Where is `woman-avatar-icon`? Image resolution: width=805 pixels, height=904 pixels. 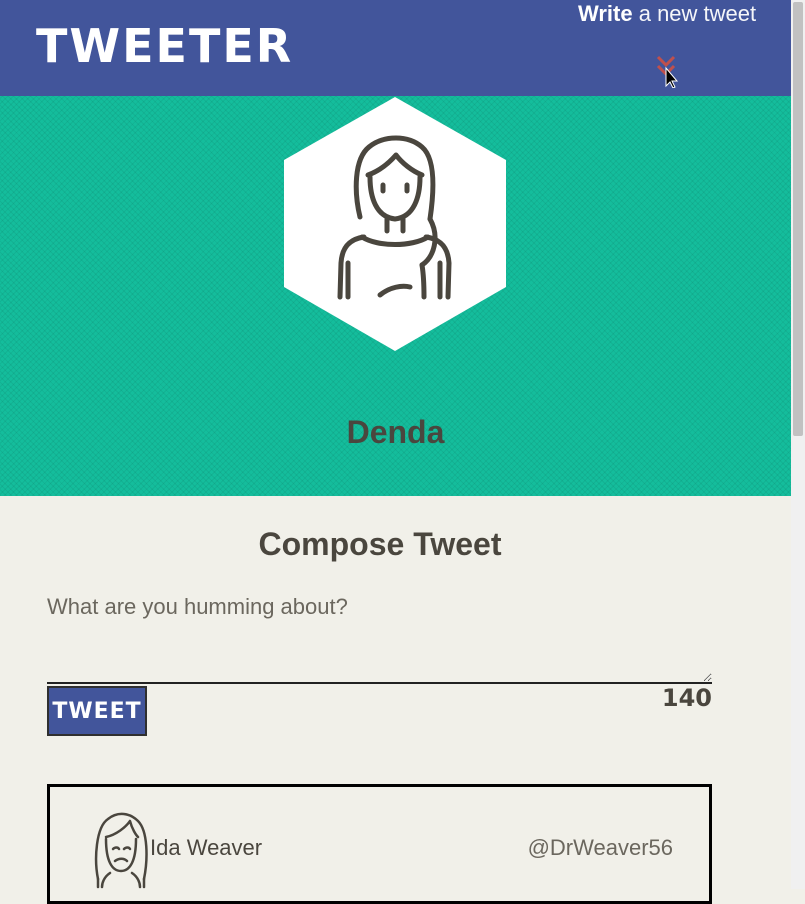 woman-avatar-icon is located at coordinates (121, 850).